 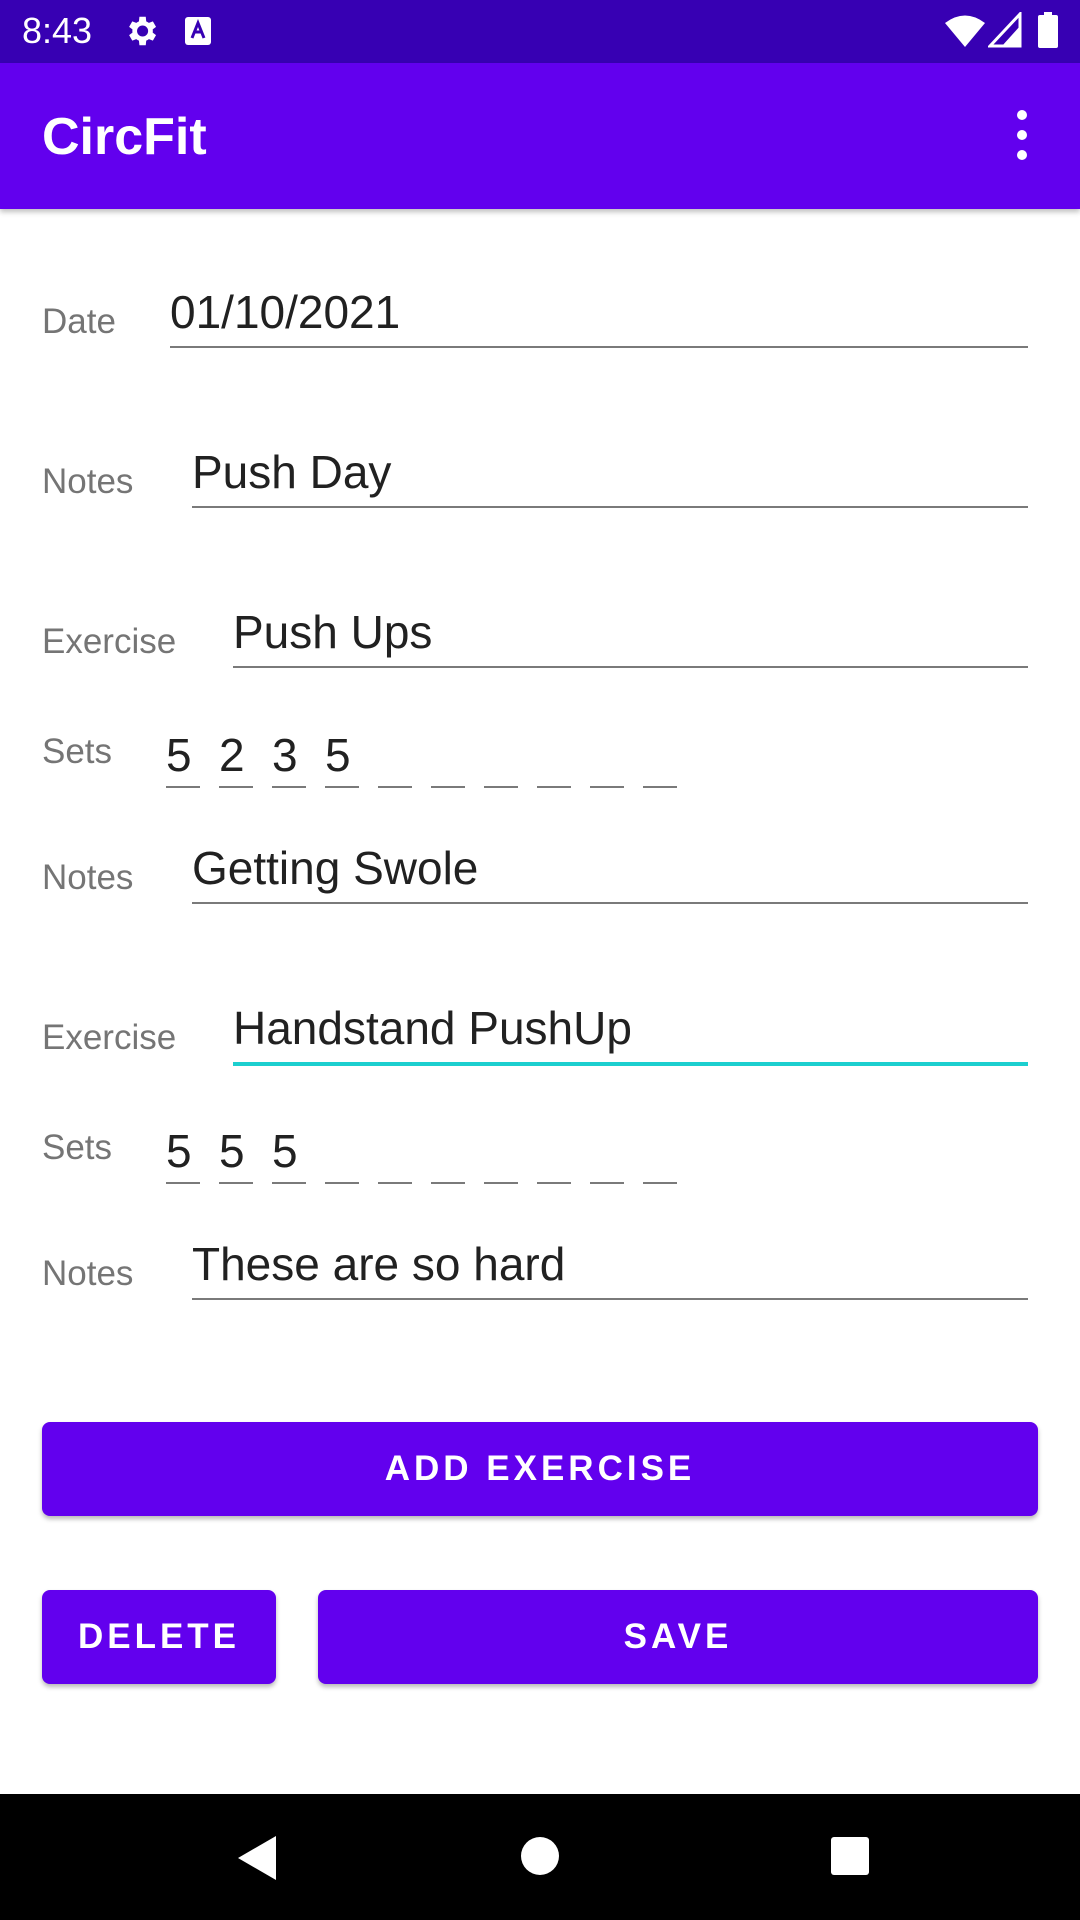 What do you see at coordinates (88, 481) in the screenshot?
I see `workout-notes-label: Notes` at bounding box center [88, 481].